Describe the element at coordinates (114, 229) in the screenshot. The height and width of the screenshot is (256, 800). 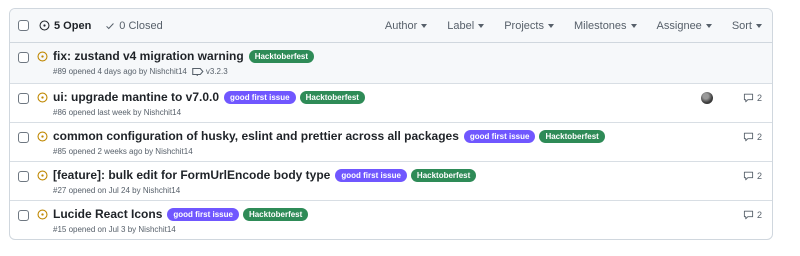
I see `issue-meta: #15 opened on Jul 3 by Nishchit14` at that location.